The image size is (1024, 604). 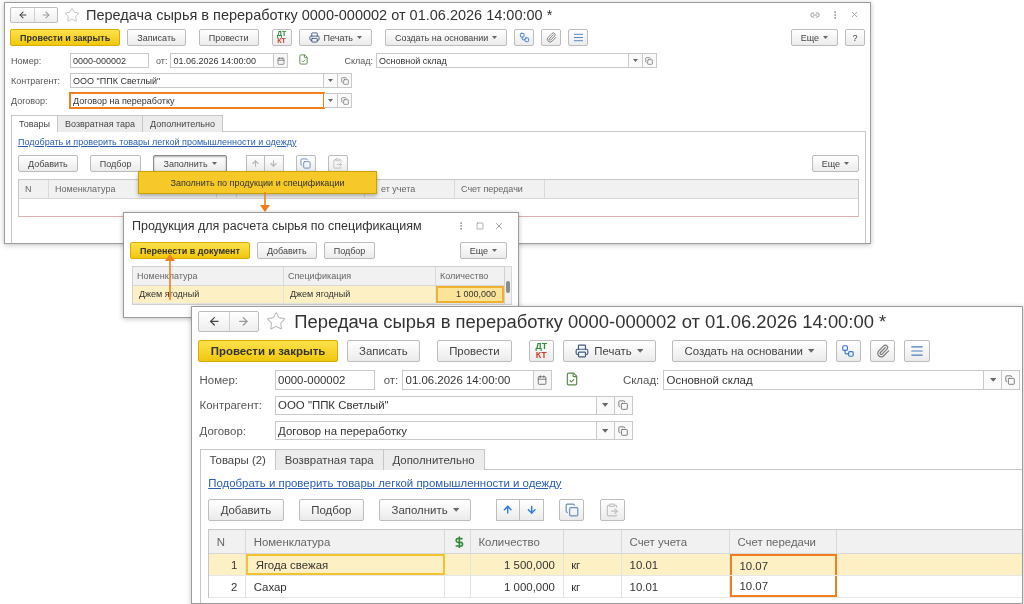 What do you see at coordinates (425, 509) in the screenshot?
I see `fill-button: Заполнить` at bounding box center [425, 509].